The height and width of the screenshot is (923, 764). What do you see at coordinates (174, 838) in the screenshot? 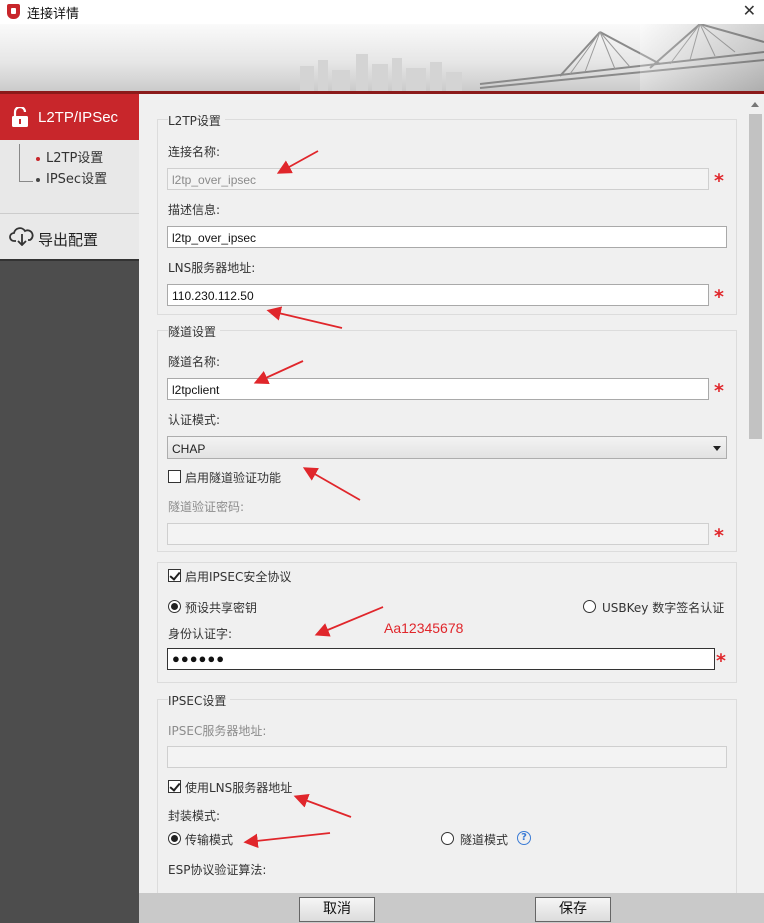
I see `transport-mode-radio` at bounding box center [174, 838].